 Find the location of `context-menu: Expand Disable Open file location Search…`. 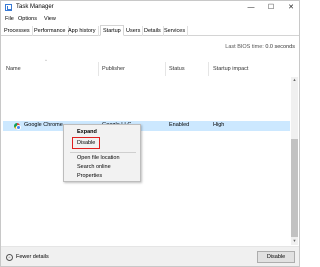

context-menu: Expand Disable Open file location Search… is located at coordinates (102, 153).